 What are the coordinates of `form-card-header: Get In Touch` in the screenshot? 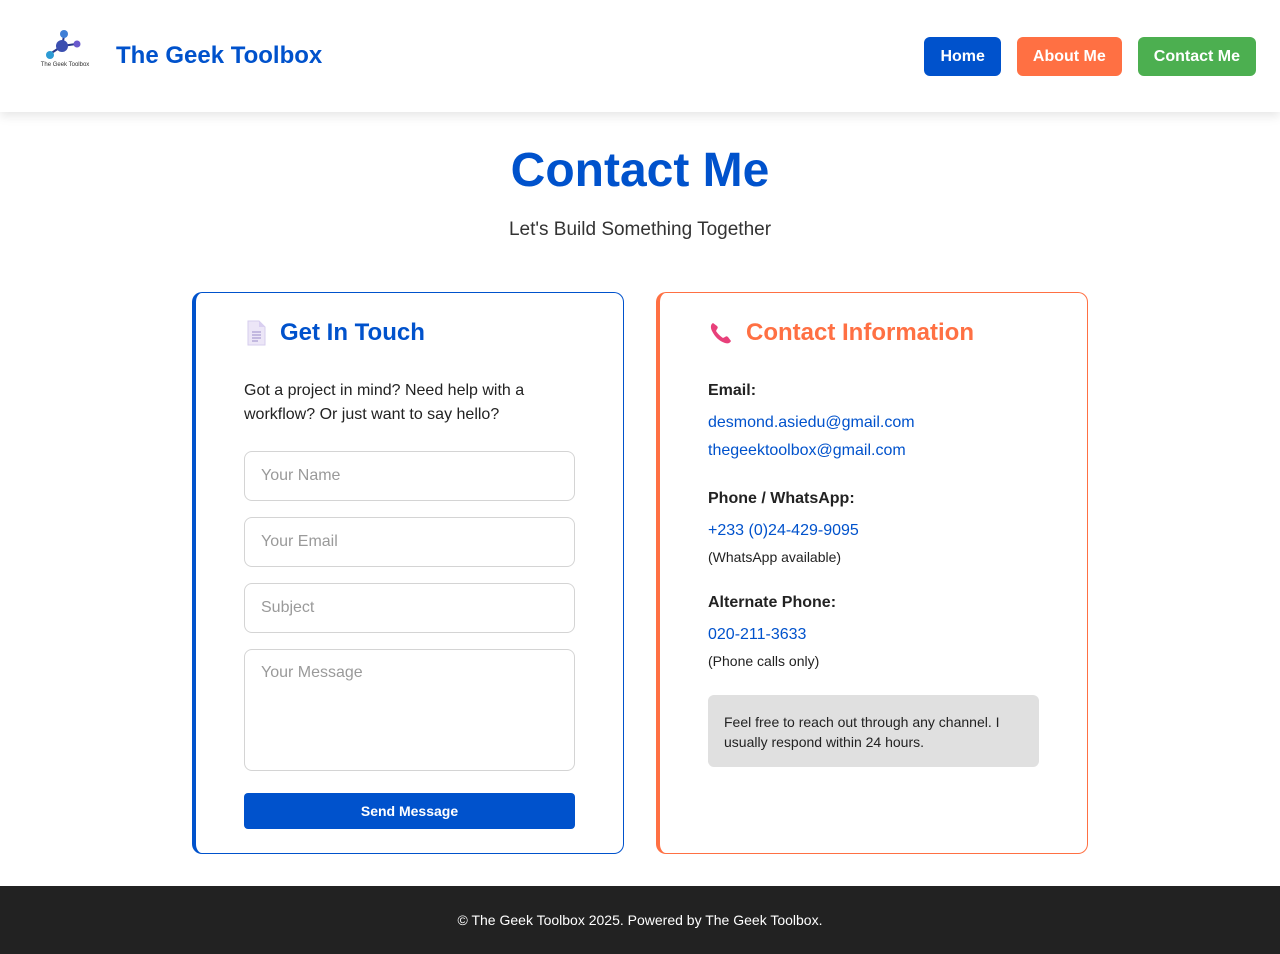 It's located at (334, 333).